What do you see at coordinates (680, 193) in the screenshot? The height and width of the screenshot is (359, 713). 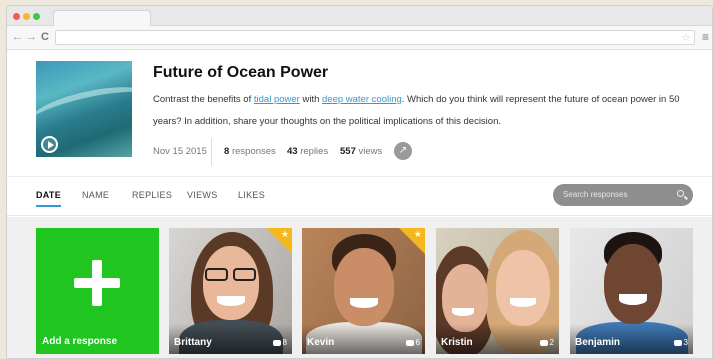 I see `search-icon` at bounding box center [680, 193].